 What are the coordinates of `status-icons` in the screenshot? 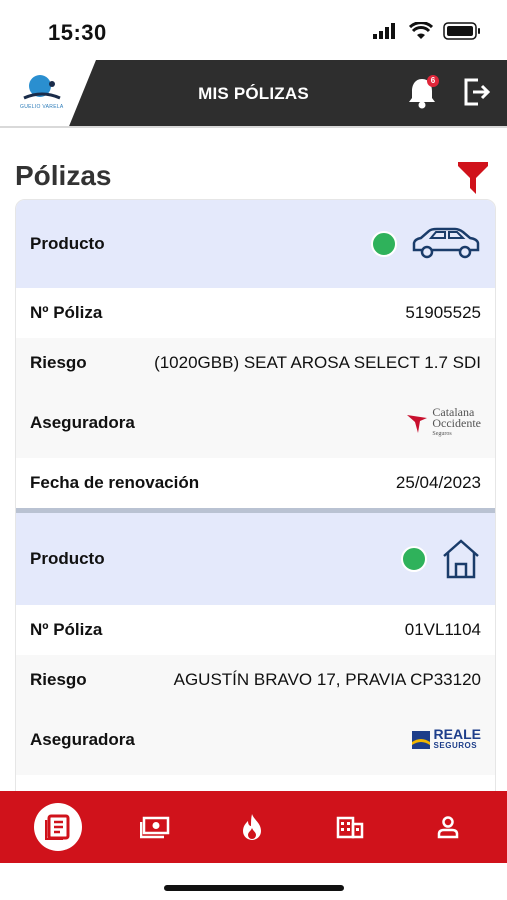 It's located at (427, 31).